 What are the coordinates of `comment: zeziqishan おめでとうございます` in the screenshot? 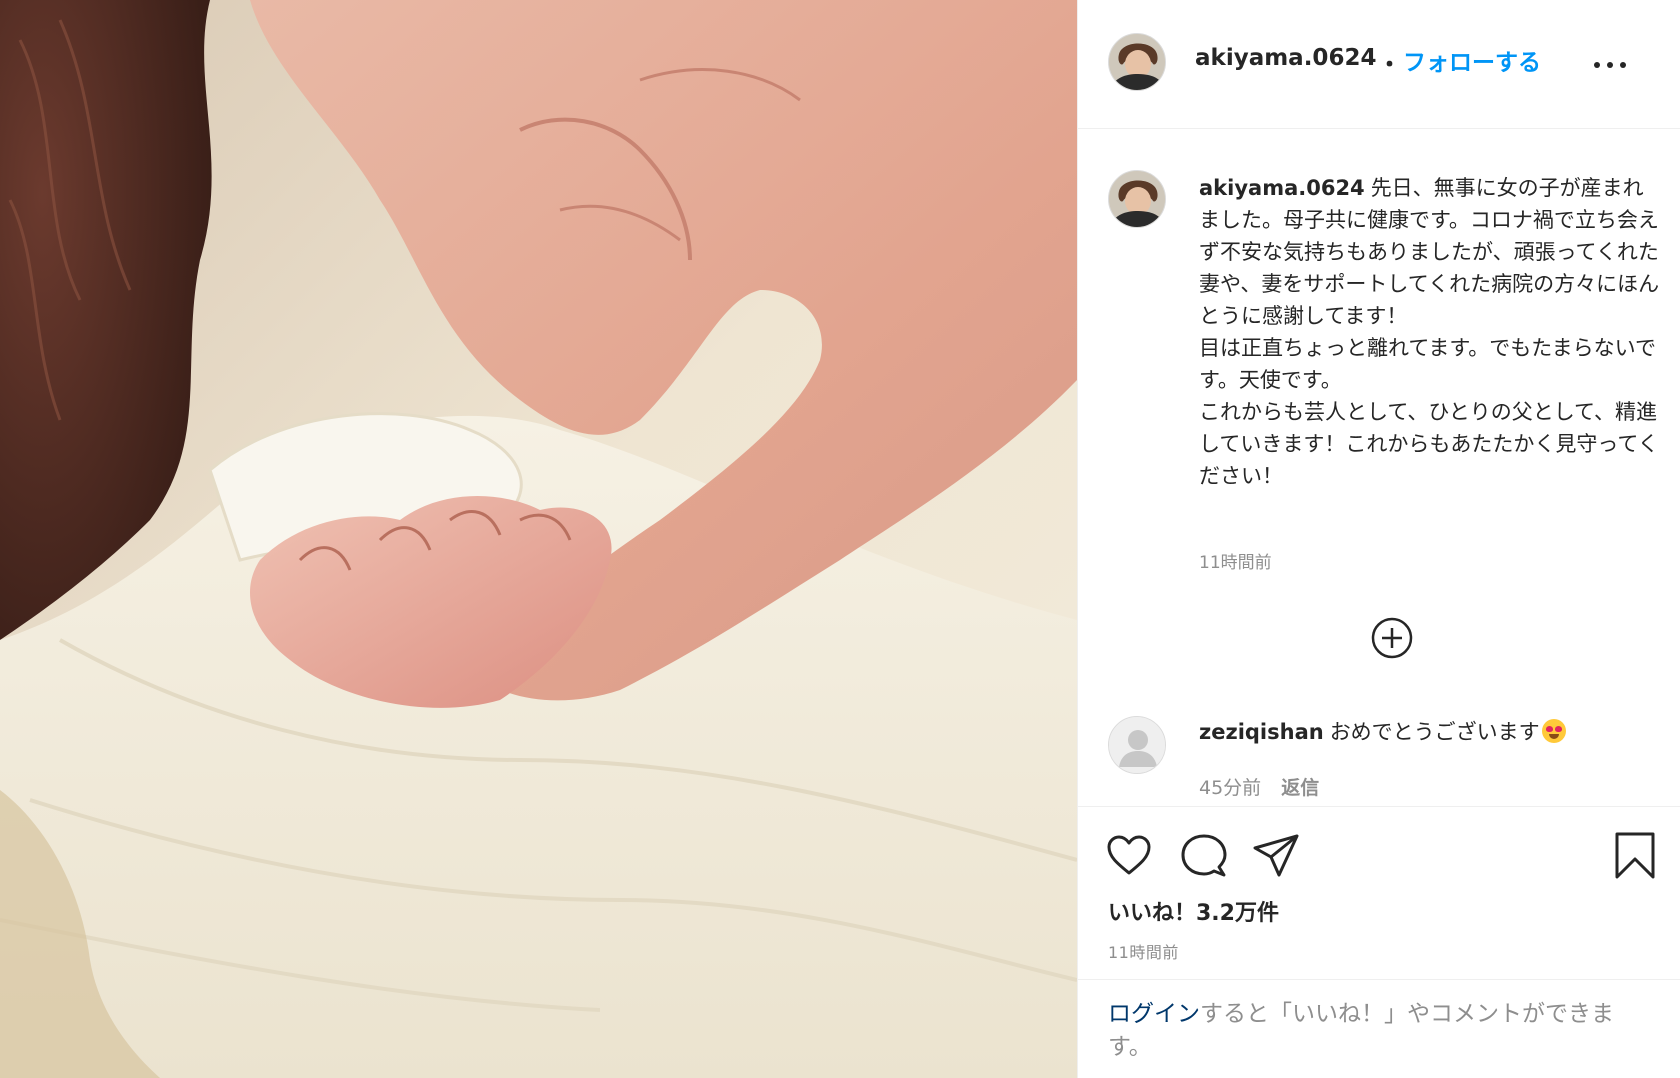 It's located at (1382, 732).